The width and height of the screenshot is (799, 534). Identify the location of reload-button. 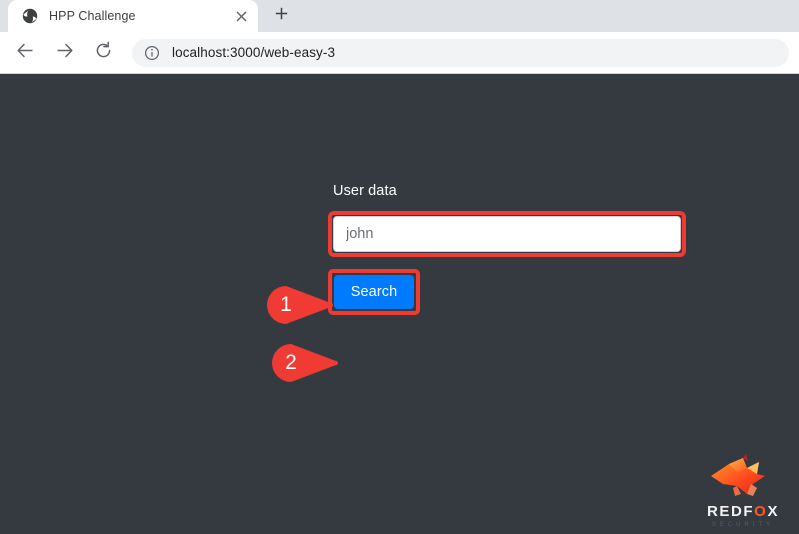
(103, 53).